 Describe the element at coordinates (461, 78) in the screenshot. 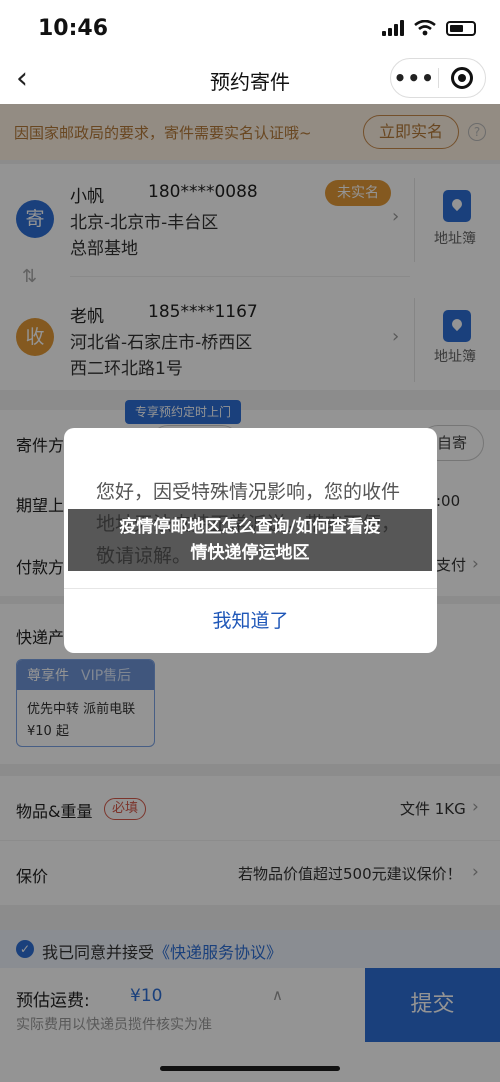

I see `close-miniprogram-icon` at that location.